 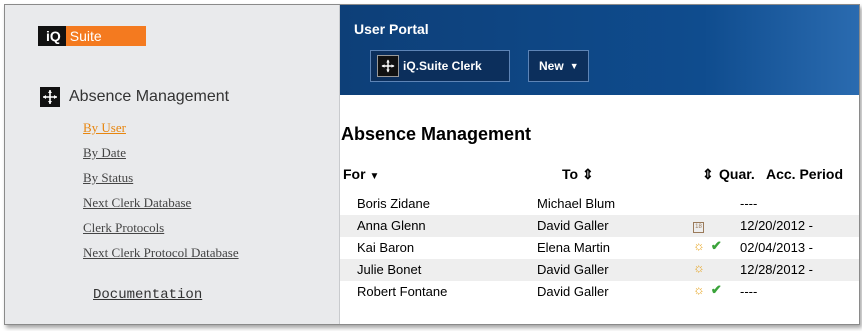 I want to click on table-header: For ▼ To ⇕ ⇕ Quar. Acc. Period, so click(x=599, y=177).